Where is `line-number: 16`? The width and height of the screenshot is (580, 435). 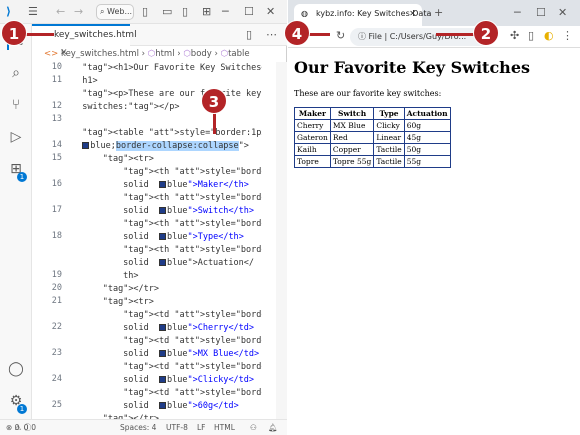 line-number: 16 is located at coordinates (56, 184).